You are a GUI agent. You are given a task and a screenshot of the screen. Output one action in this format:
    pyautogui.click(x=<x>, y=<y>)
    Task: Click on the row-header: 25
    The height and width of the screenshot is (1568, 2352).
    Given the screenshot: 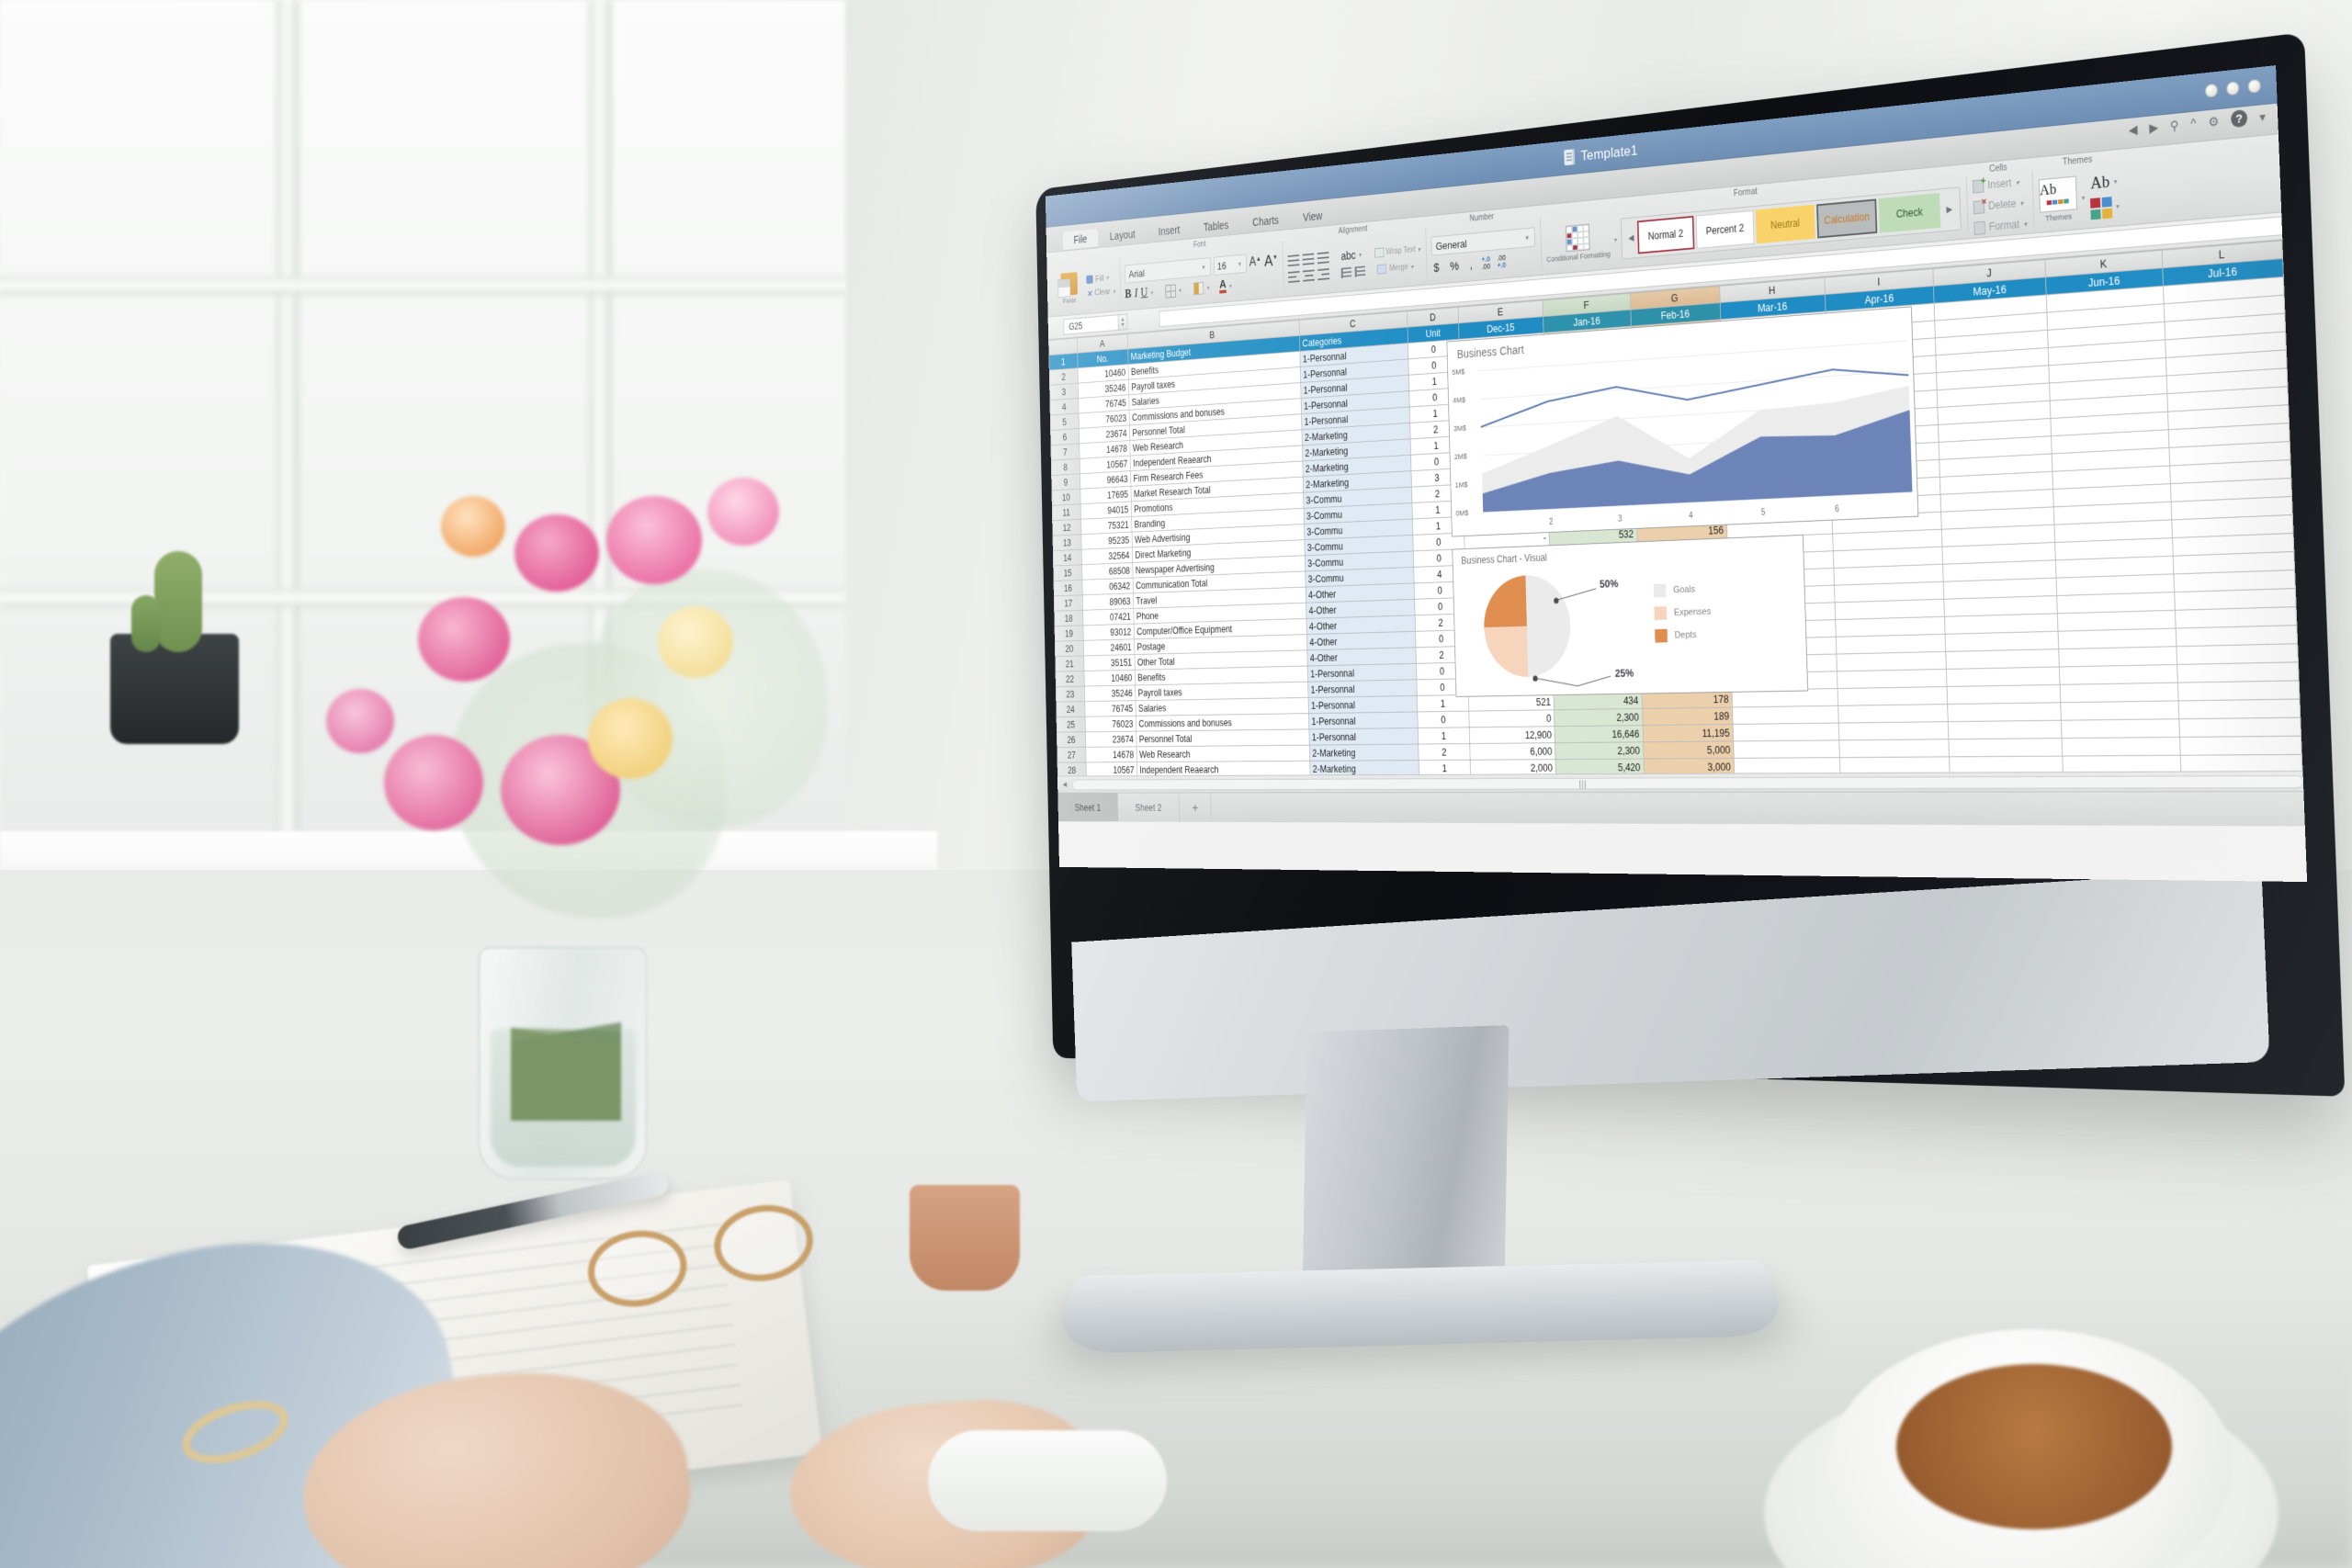 What is the action you would take?
    pyautogui.click(x=1071, y=724)
    